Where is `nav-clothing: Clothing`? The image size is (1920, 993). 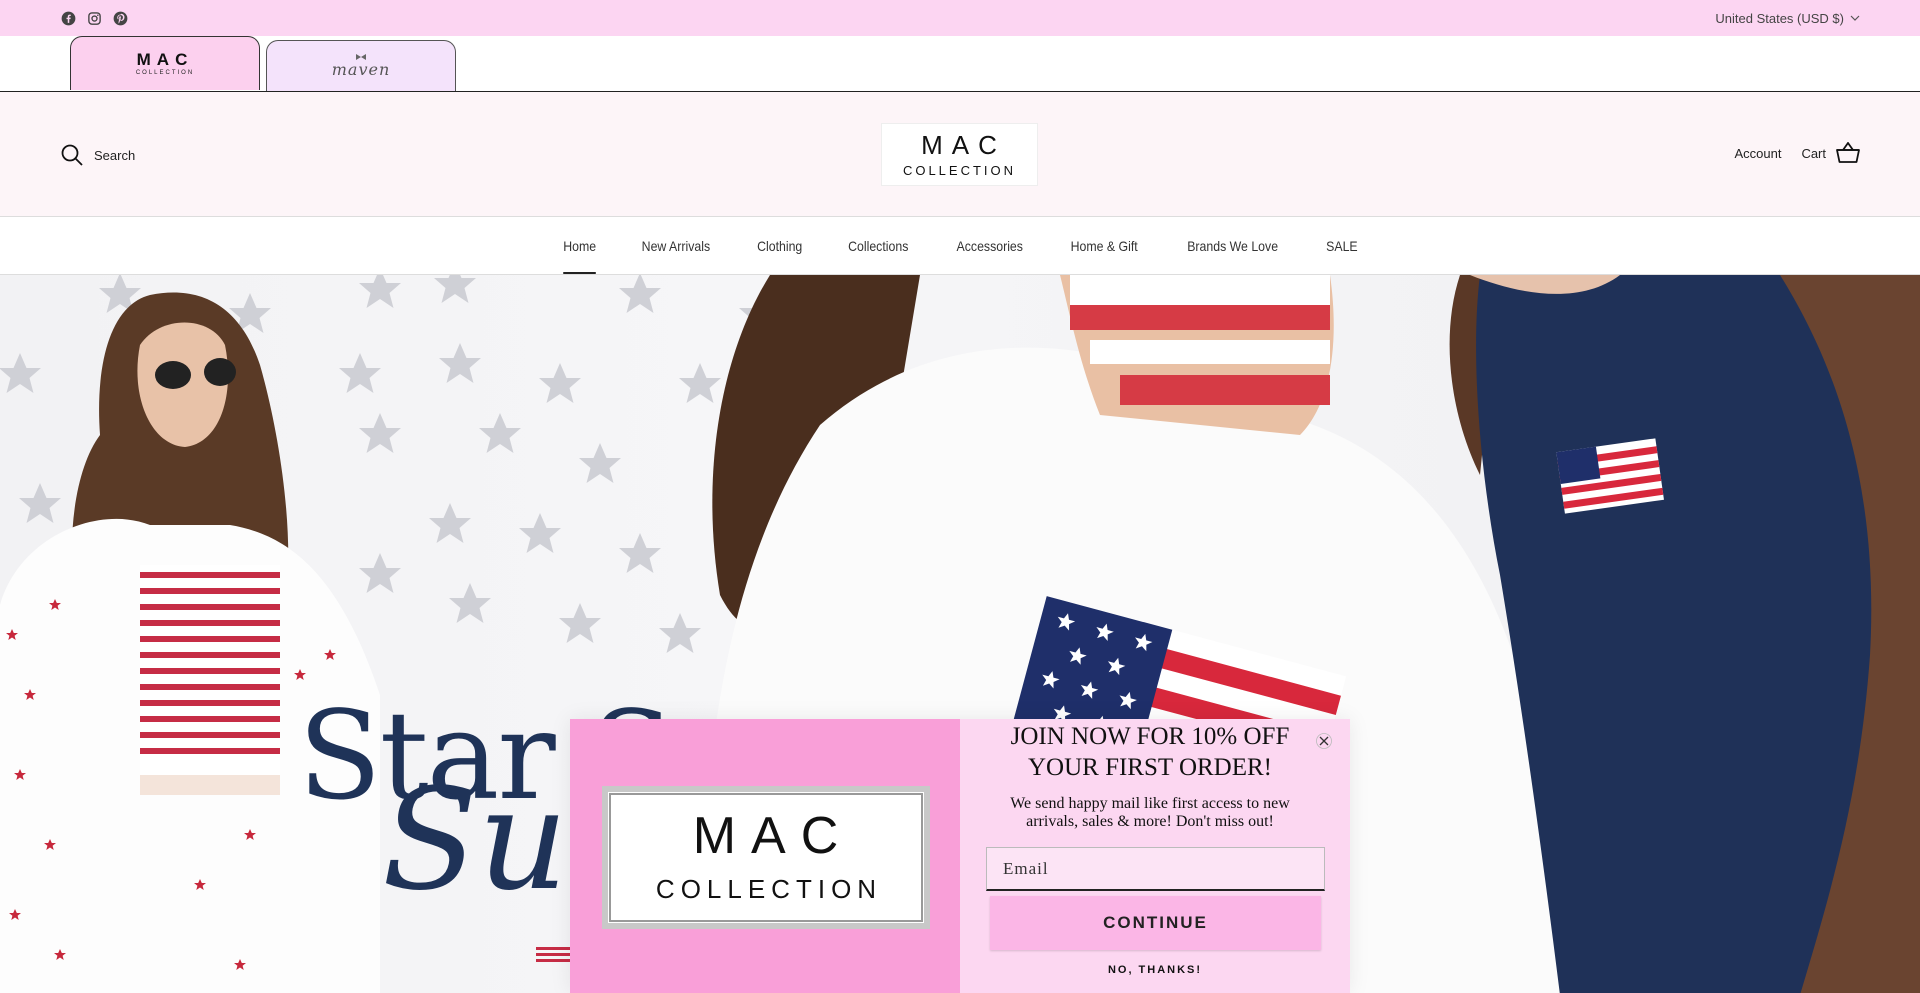 nav-clothing: Clothing is located at coordinates (779, 246).